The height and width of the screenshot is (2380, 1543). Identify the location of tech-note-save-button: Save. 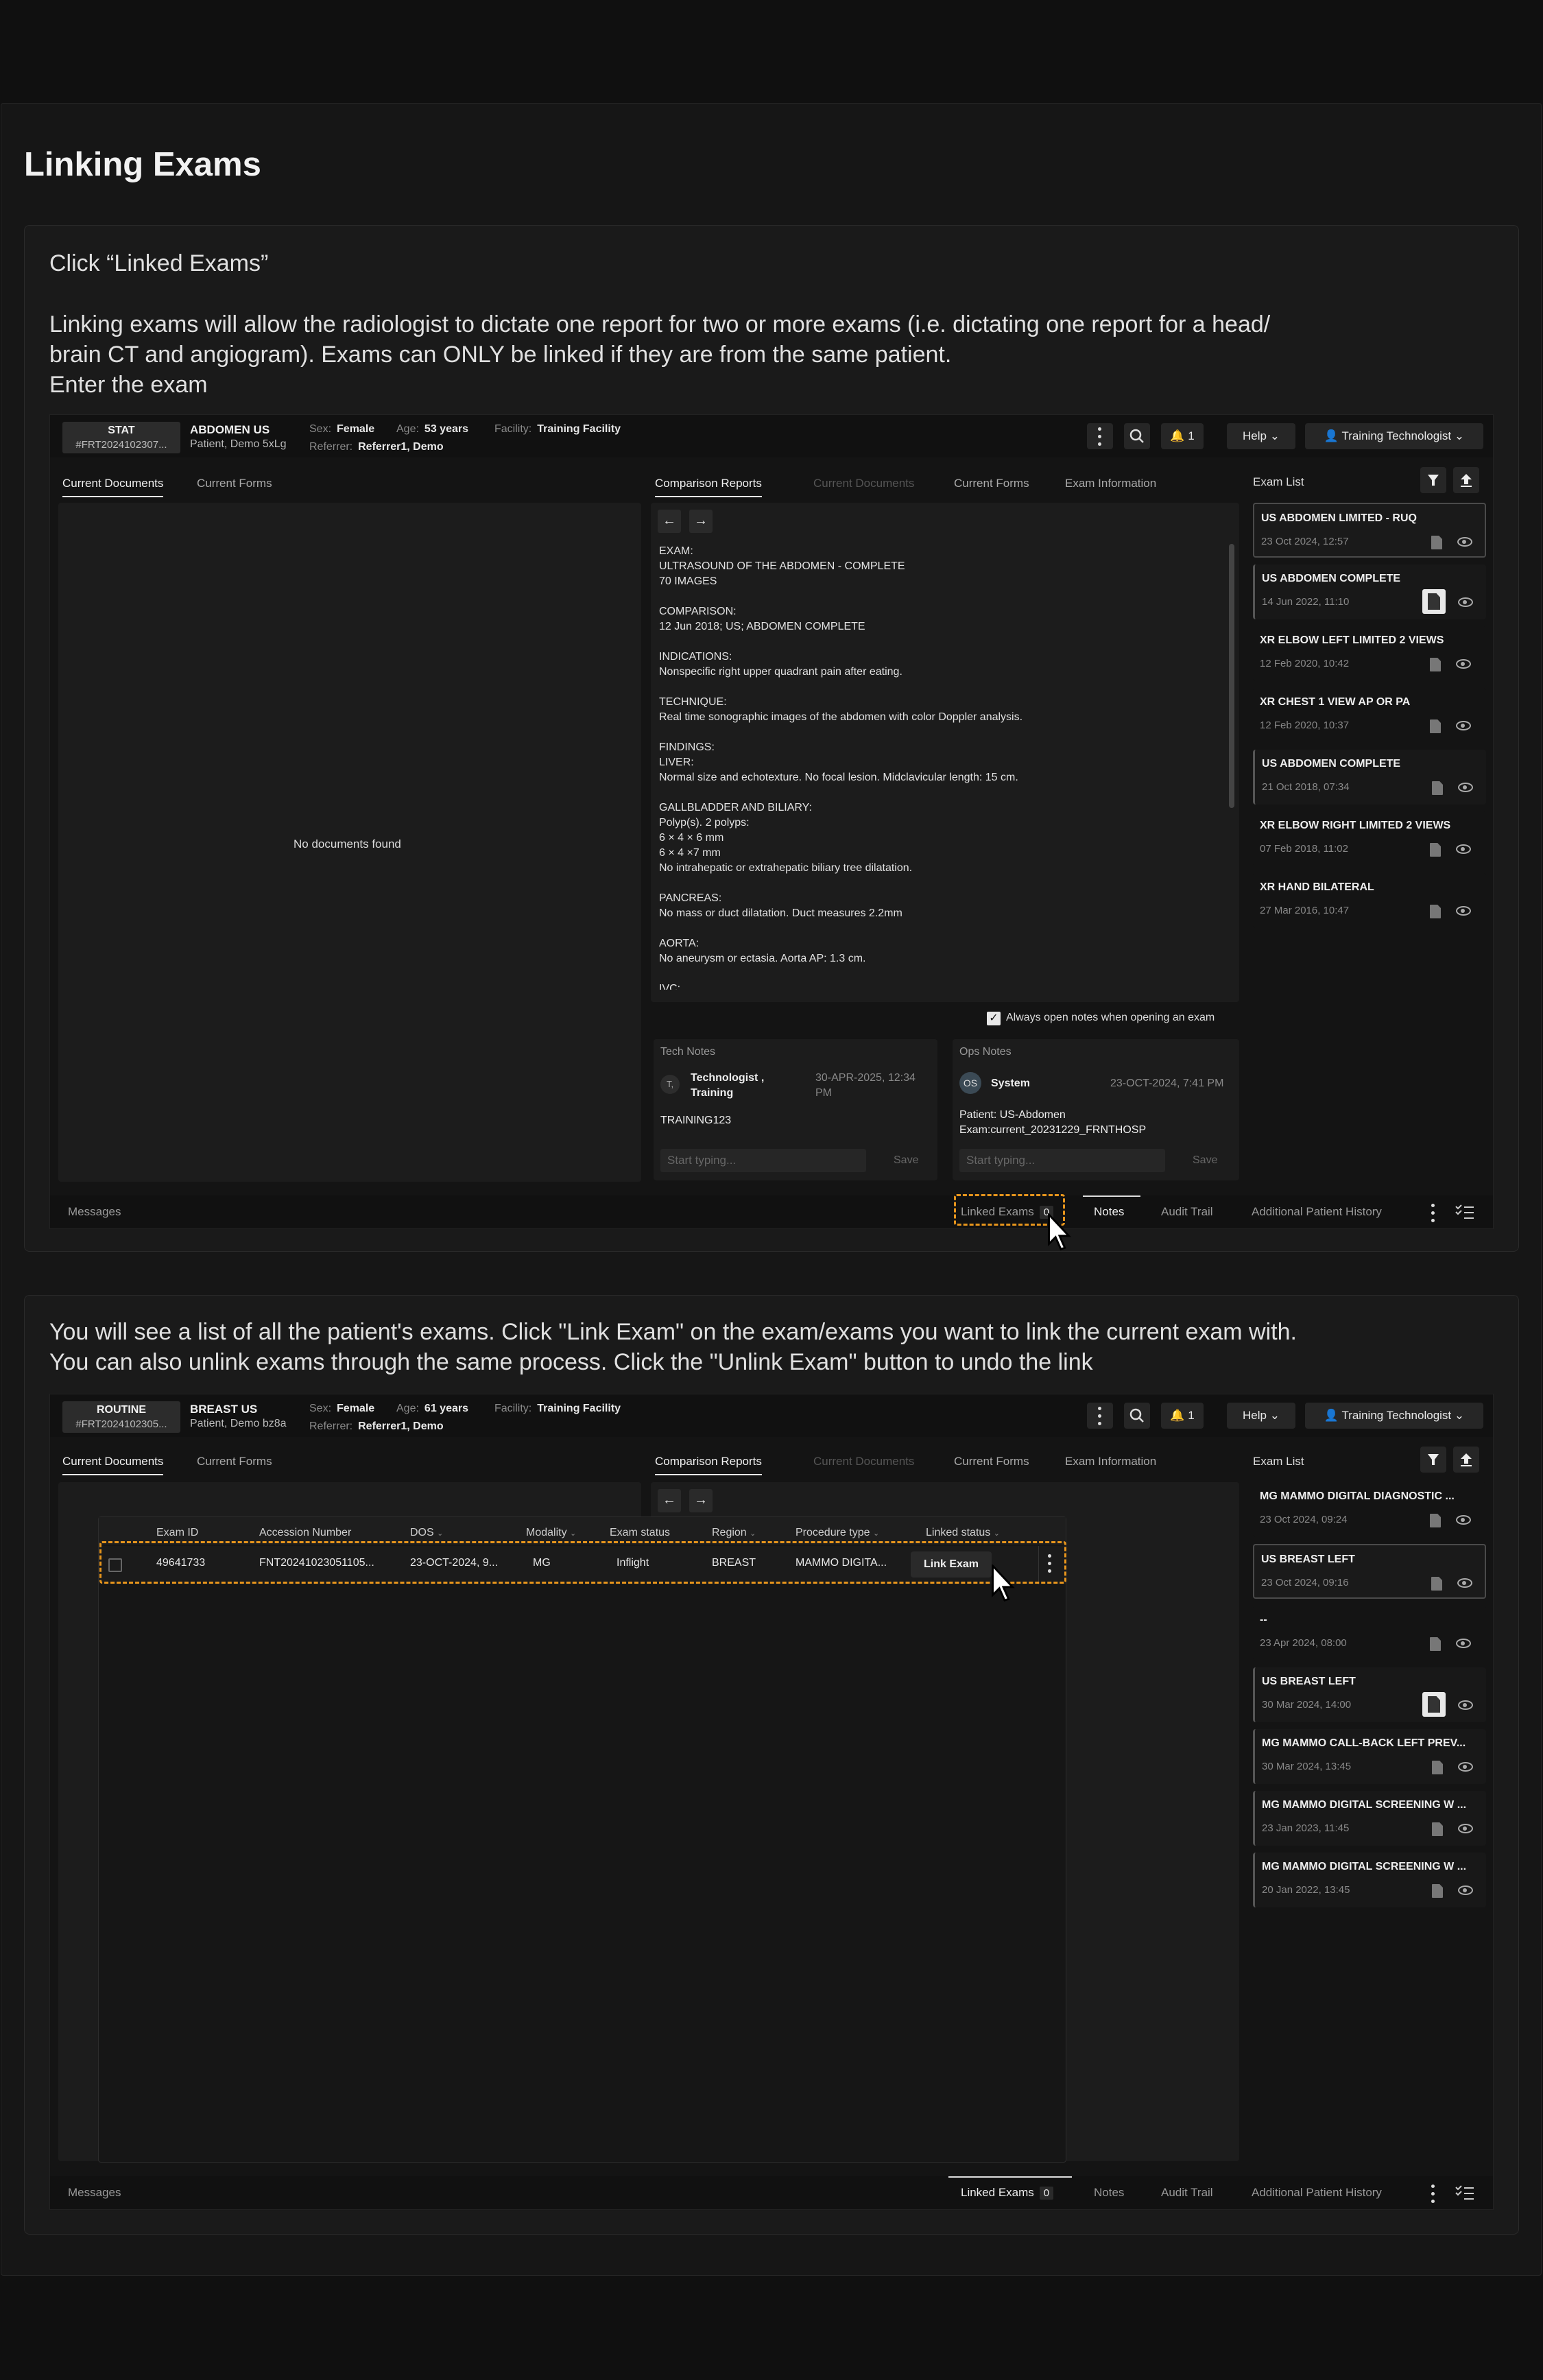
(906, 1160).